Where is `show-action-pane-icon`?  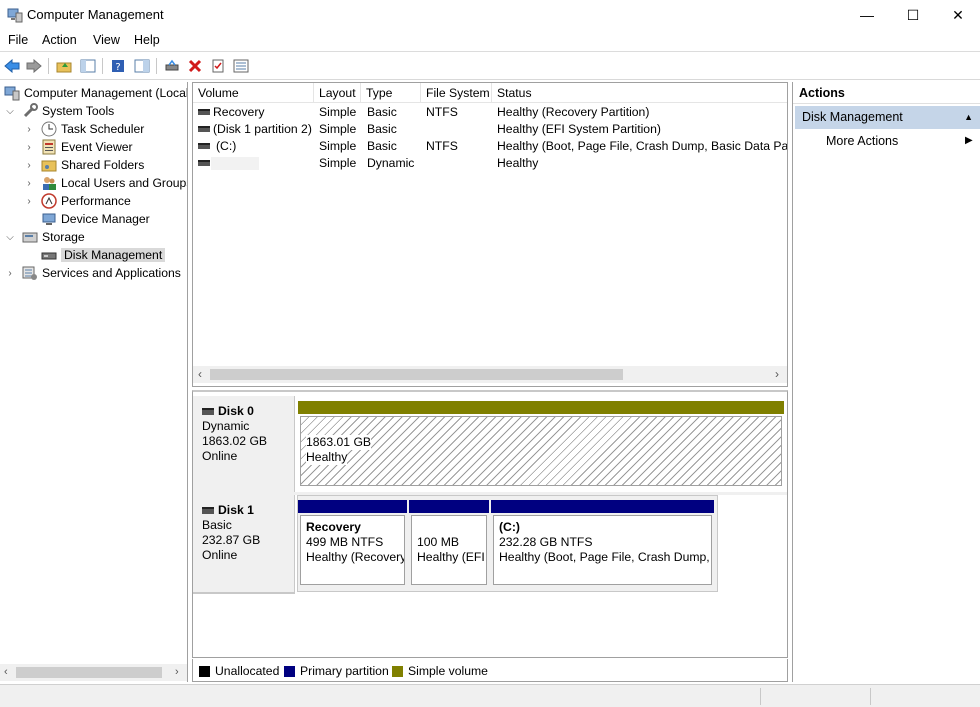 show-action-pane-icon is located at coordinates (142, 66).